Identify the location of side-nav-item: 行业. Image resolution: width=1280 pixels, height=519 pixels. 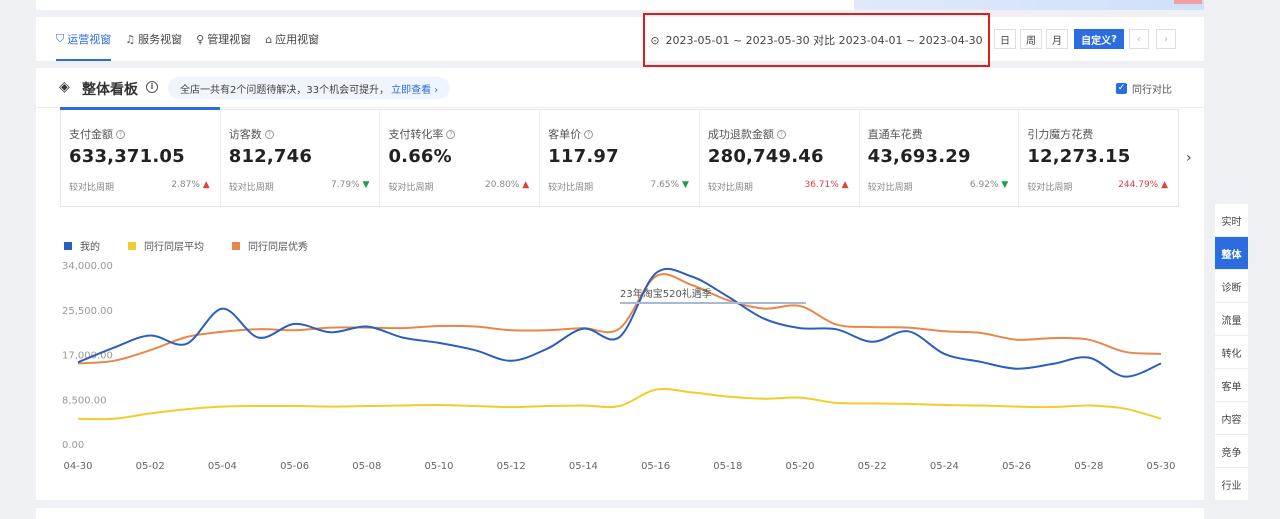
(1231, 484).